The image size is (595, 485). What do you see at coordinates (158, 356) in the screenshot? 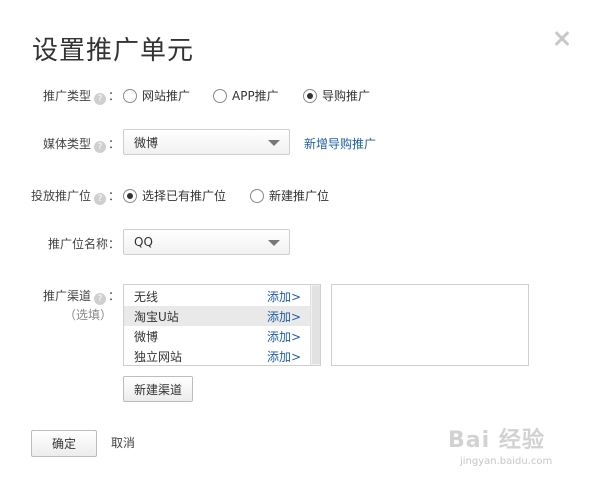
I see `channel-name: 独立网站` at bounding box center [158, 356].